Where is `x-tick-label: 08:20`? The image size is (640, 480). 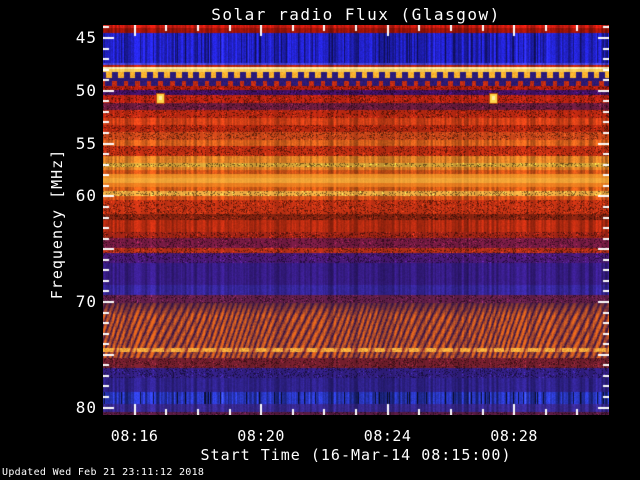
x-tick-label: 08:20 is located at coordinates (261, 436).